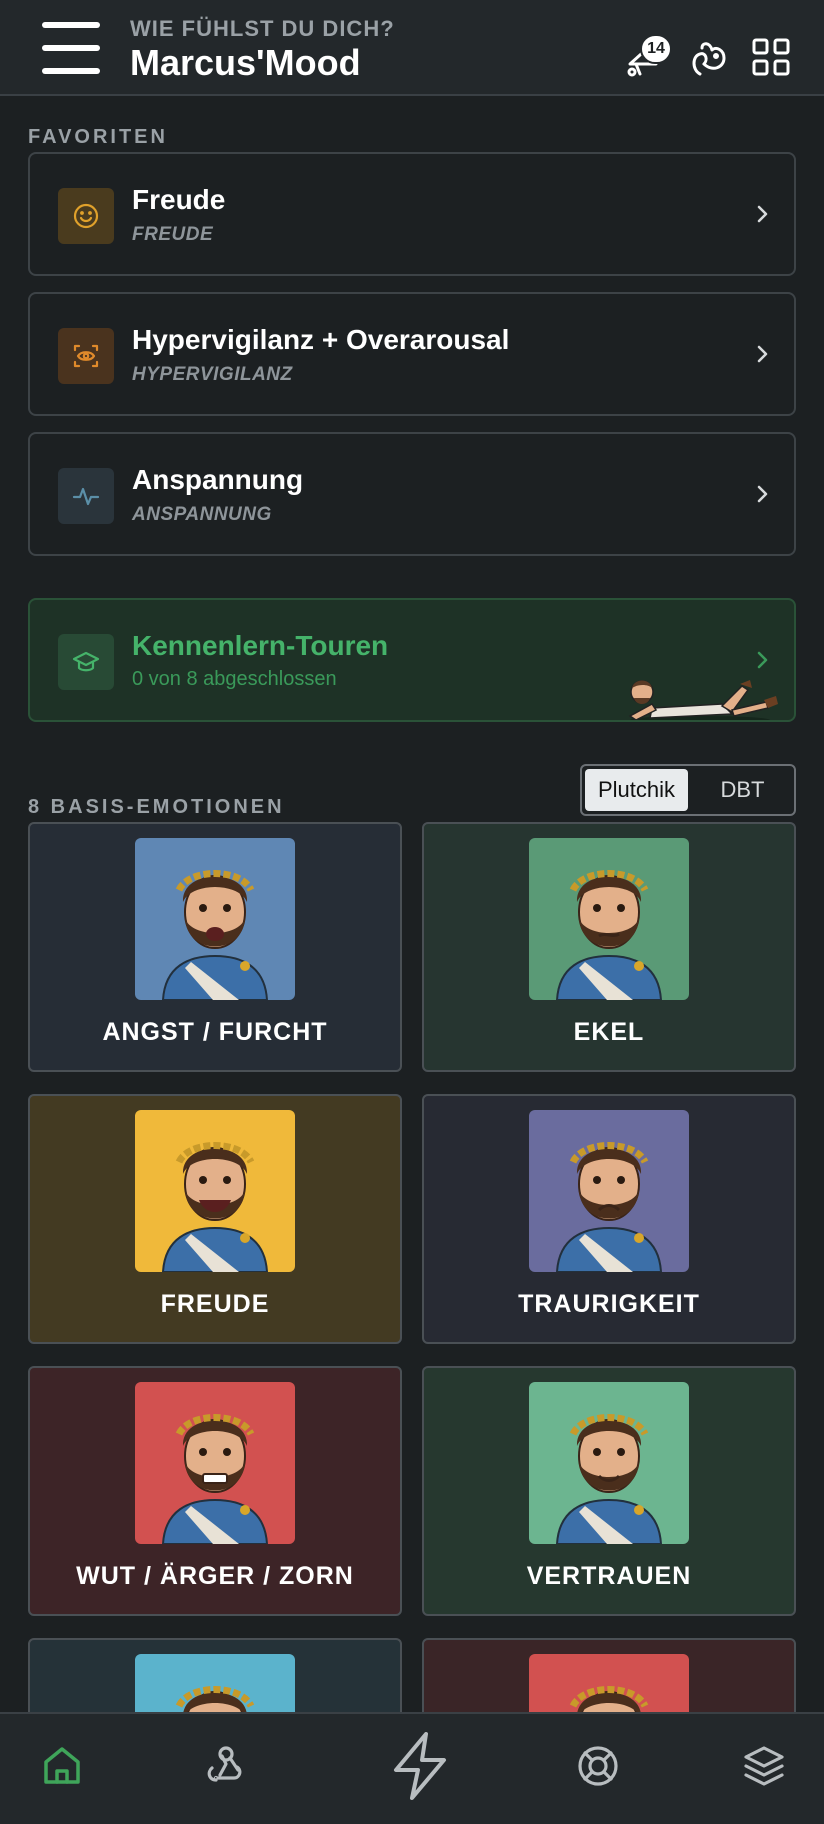  What do you see at coordinates (215, 1576) in the screenshot?
I see `emotion-label: WUT / ÄRGER / ZORN` at bounding box center [215, 1576].